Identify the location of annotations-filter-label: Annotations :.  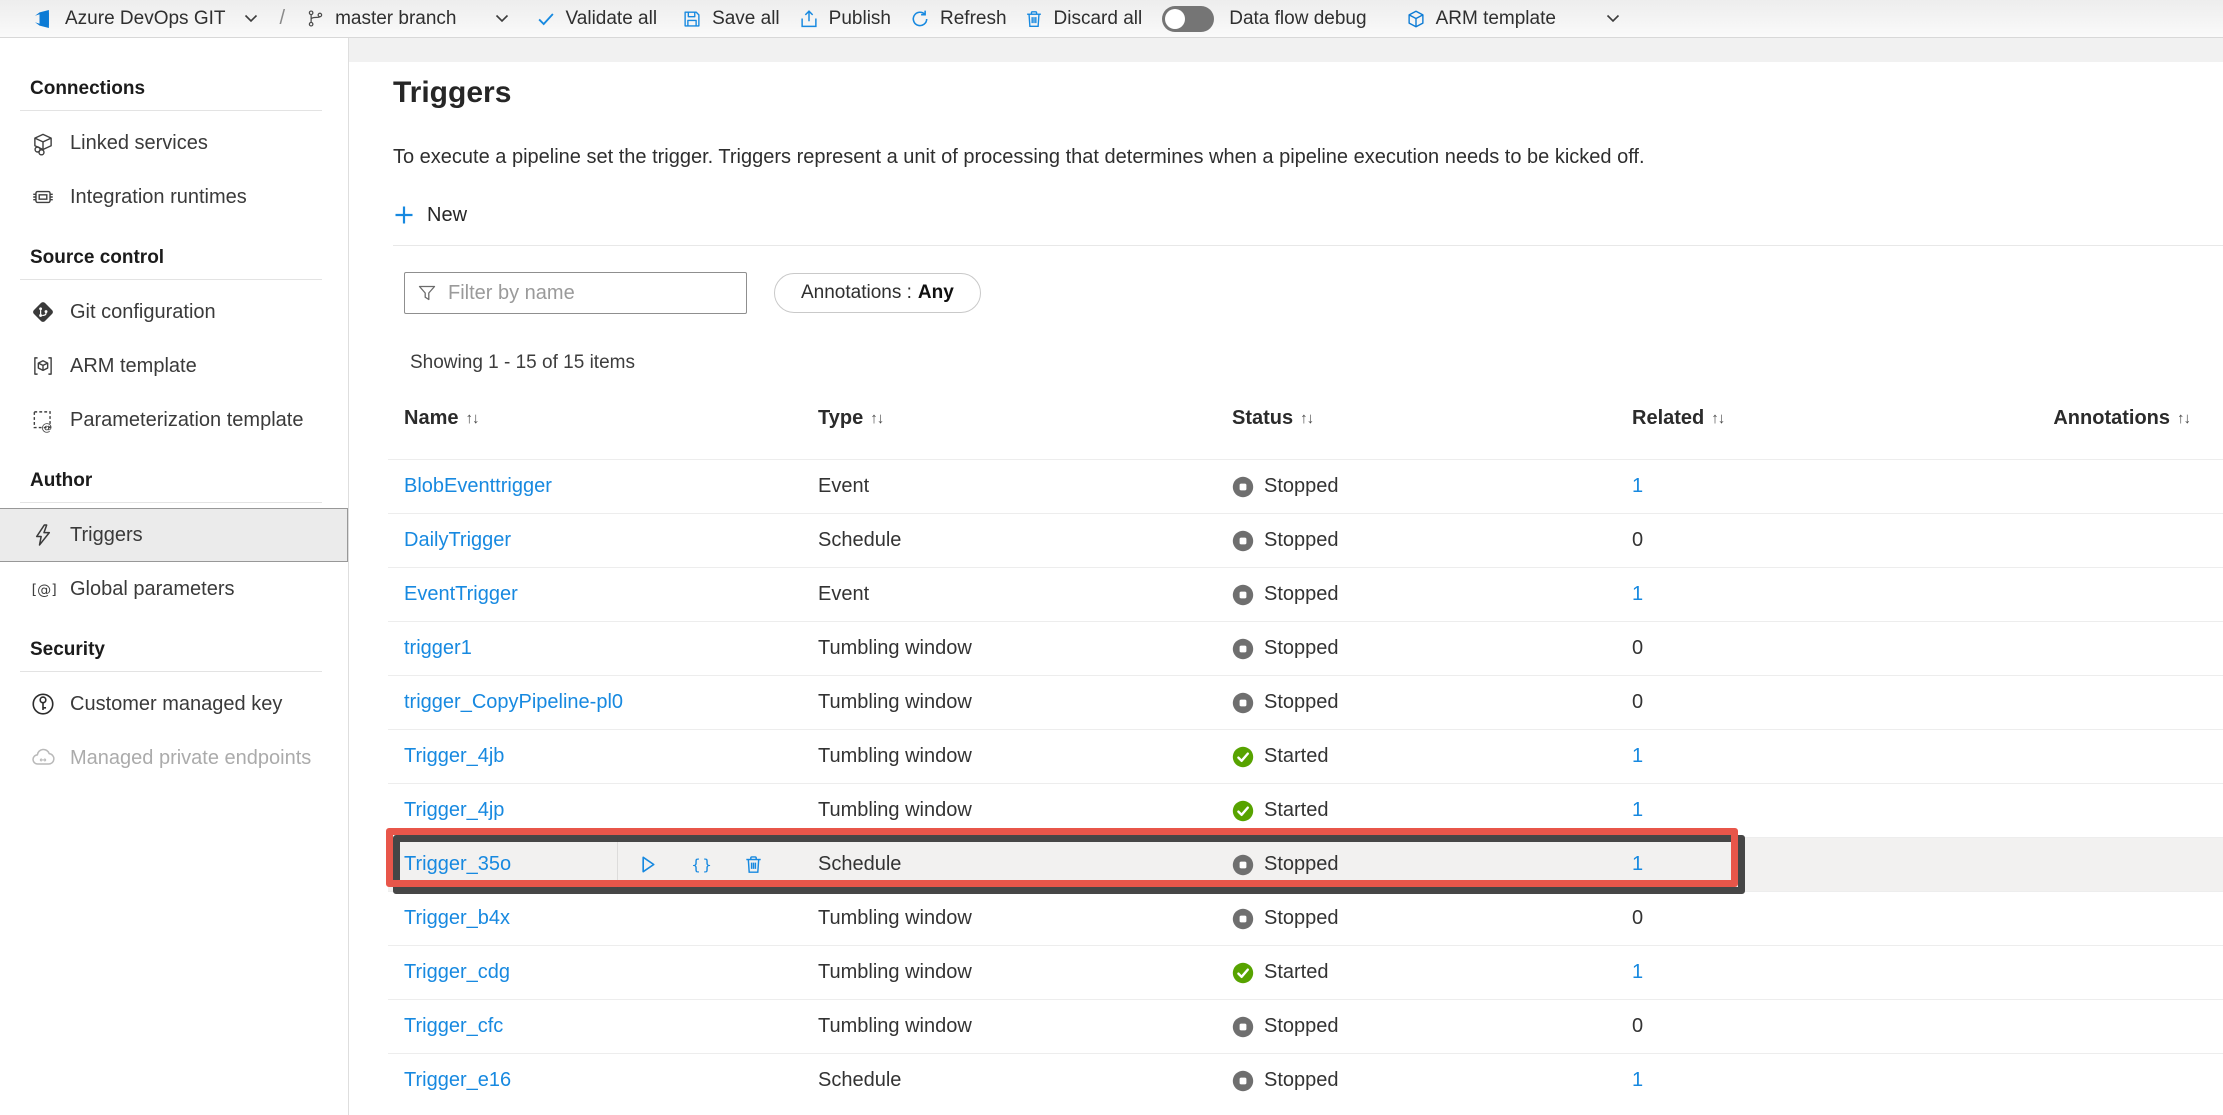
(856, 292).